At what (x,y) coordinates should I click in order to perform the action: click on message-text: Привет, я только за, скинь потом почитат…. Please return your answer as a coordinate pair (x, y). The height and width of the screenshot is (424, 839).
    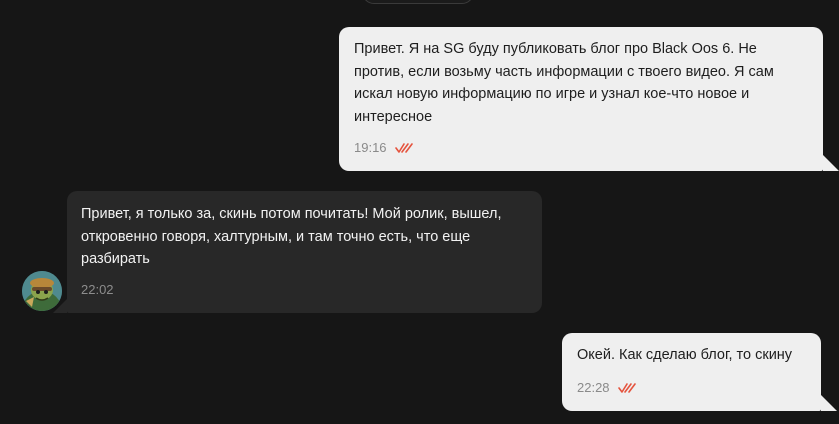
    Looking at the image, I should click on (291, 236).